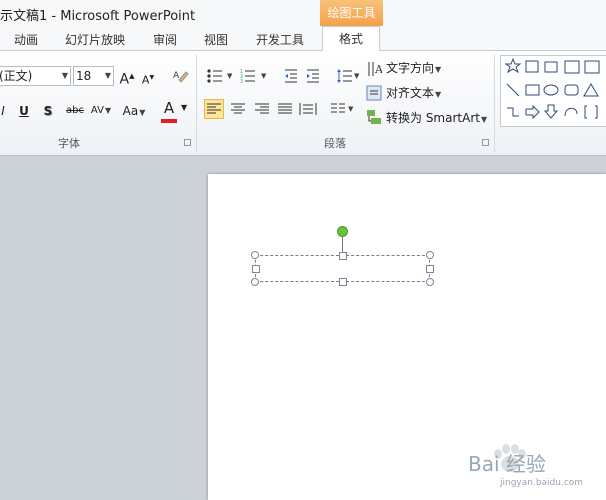 The height and width of the screenshot is (500, 606). I want to click on line-shape-icon, so click(513, 90).